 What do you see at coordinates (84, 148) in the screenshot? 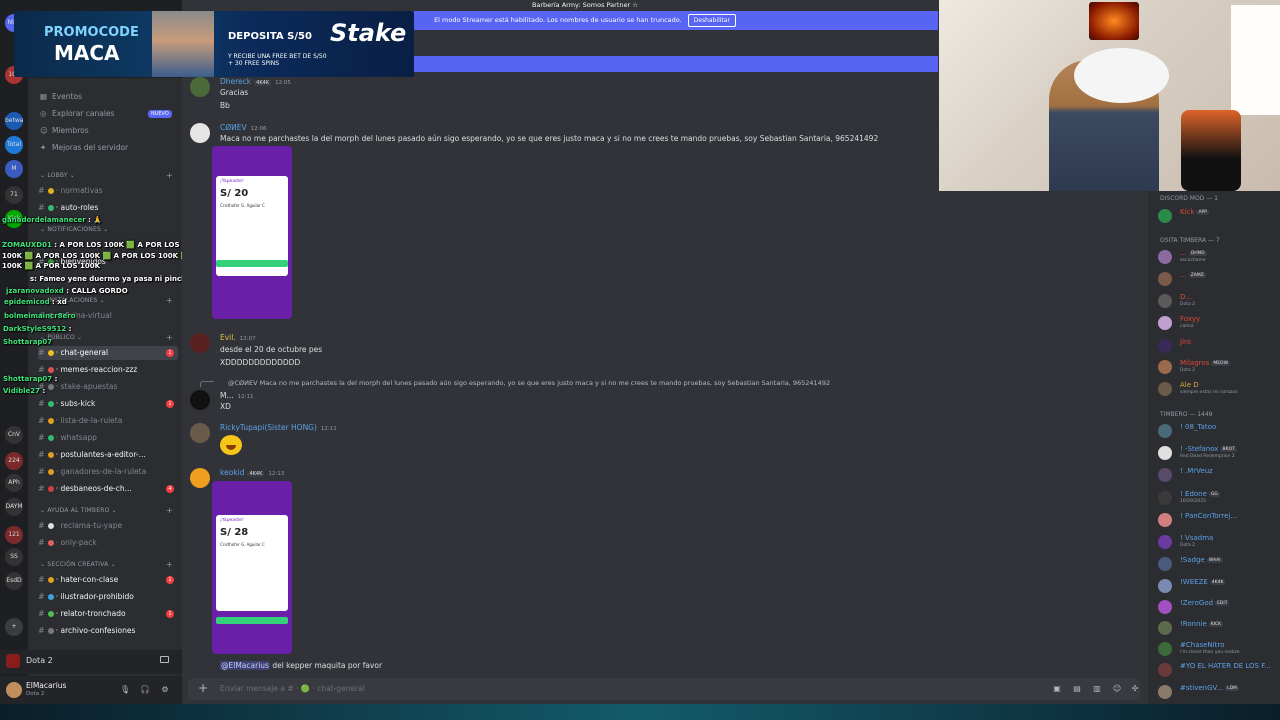
I see `sidebar-item-mejoras: ✦ Mejoras del servidor` at bounding box center [84, 148].